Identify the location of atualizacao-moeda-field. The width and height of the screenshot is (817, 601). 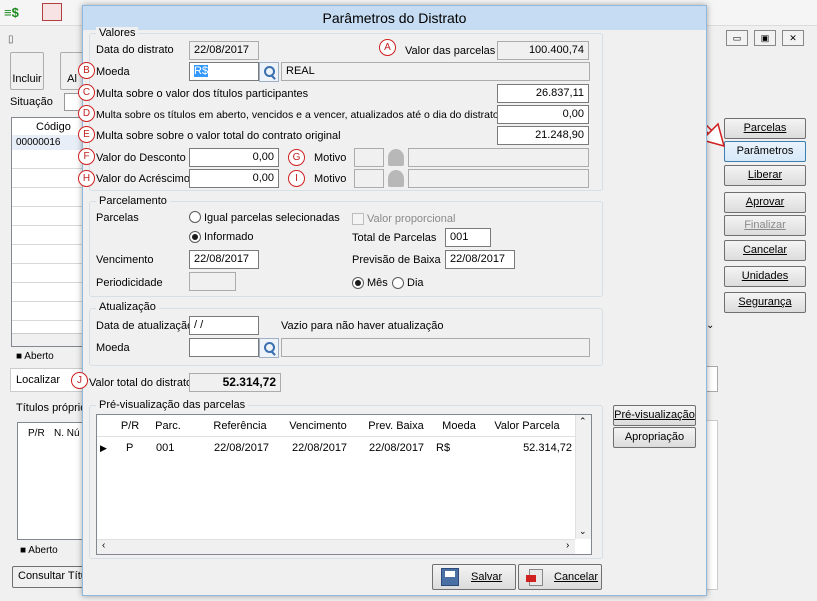
(224, 347).